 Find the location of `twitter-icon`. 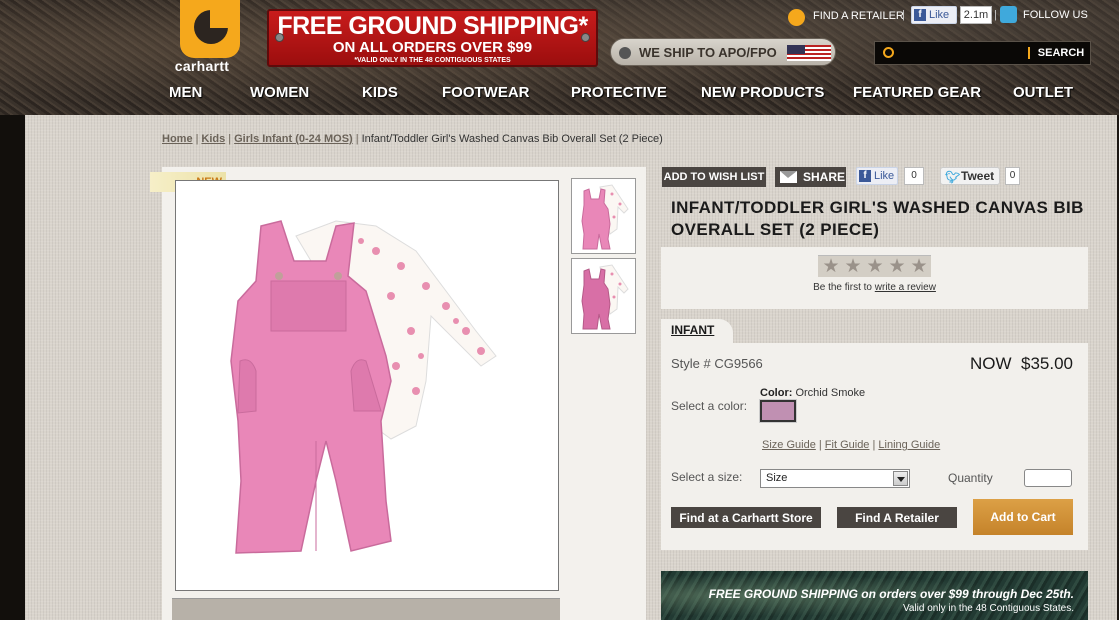

twitter-icon is located at coordinates (1008, 14).